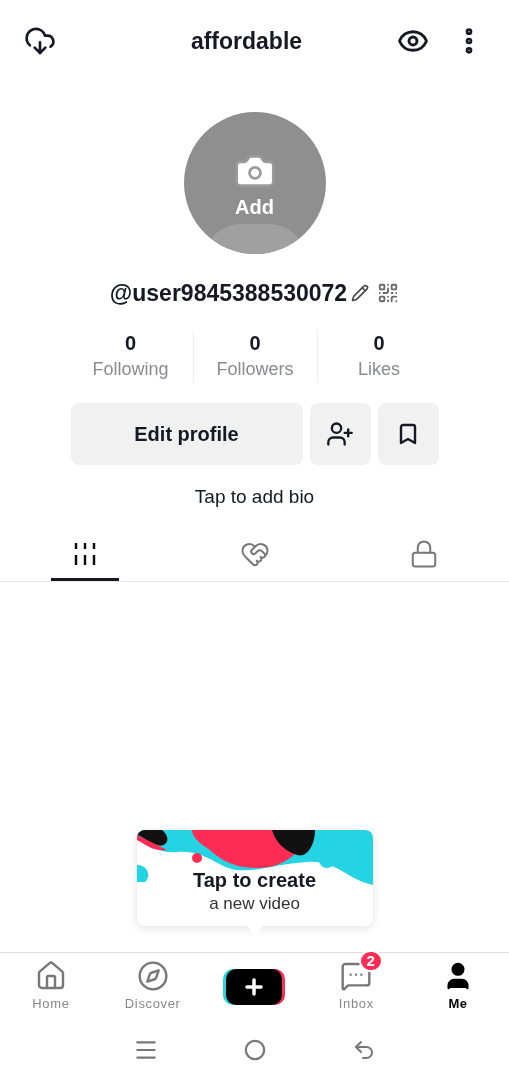 Image resolution: width=509 pixels, height=1080 pixels. I want to click on tooltip-title: Tap to create, so click(254, 880).